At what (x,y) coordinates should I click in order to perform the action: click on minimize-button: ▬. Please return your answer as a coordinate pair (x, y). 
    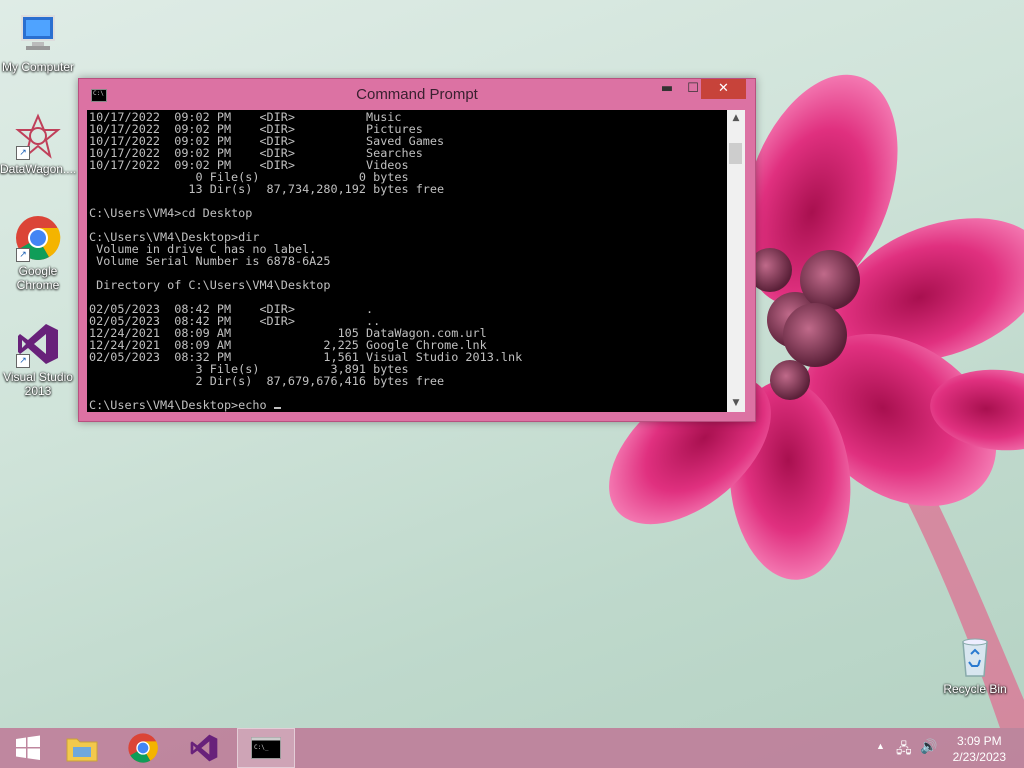
    Looking at the image, I should click on (667, 89).